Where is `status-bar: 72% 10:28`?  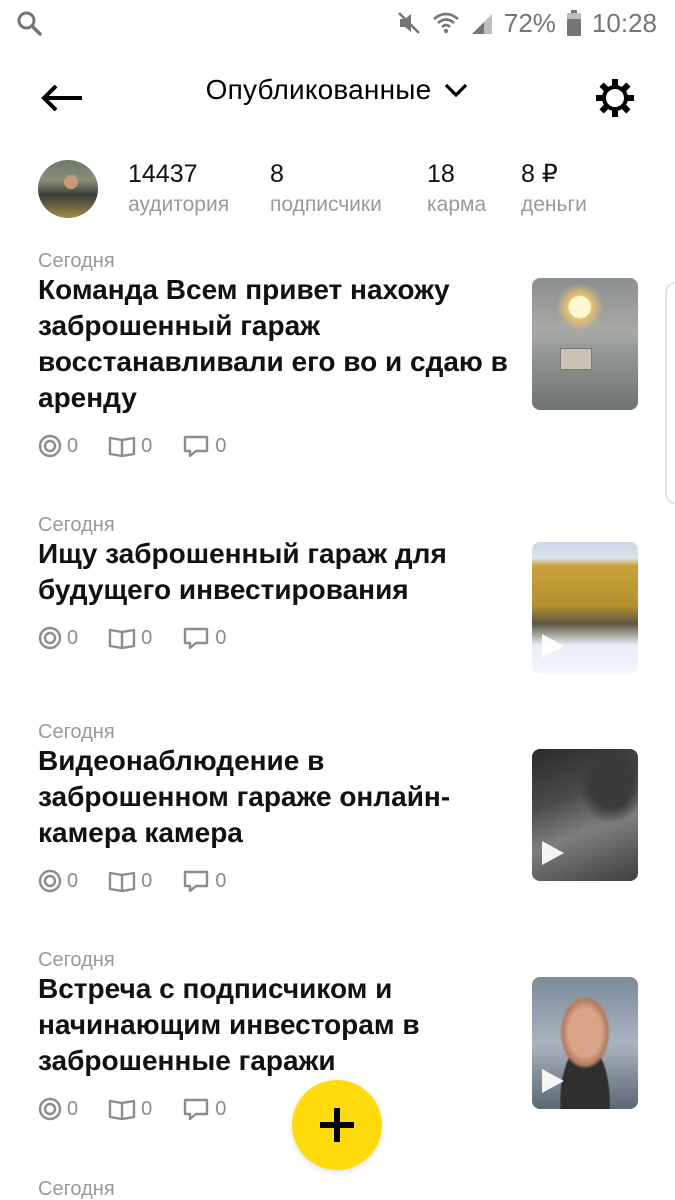
status-bar: 72% 10:28 is located at coordinates (337, 23).